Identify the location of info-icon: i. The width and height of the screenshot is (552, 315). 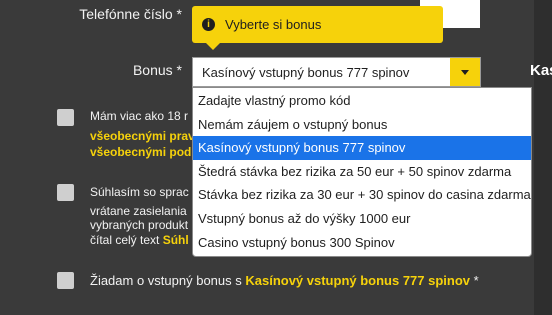
(208, 24).